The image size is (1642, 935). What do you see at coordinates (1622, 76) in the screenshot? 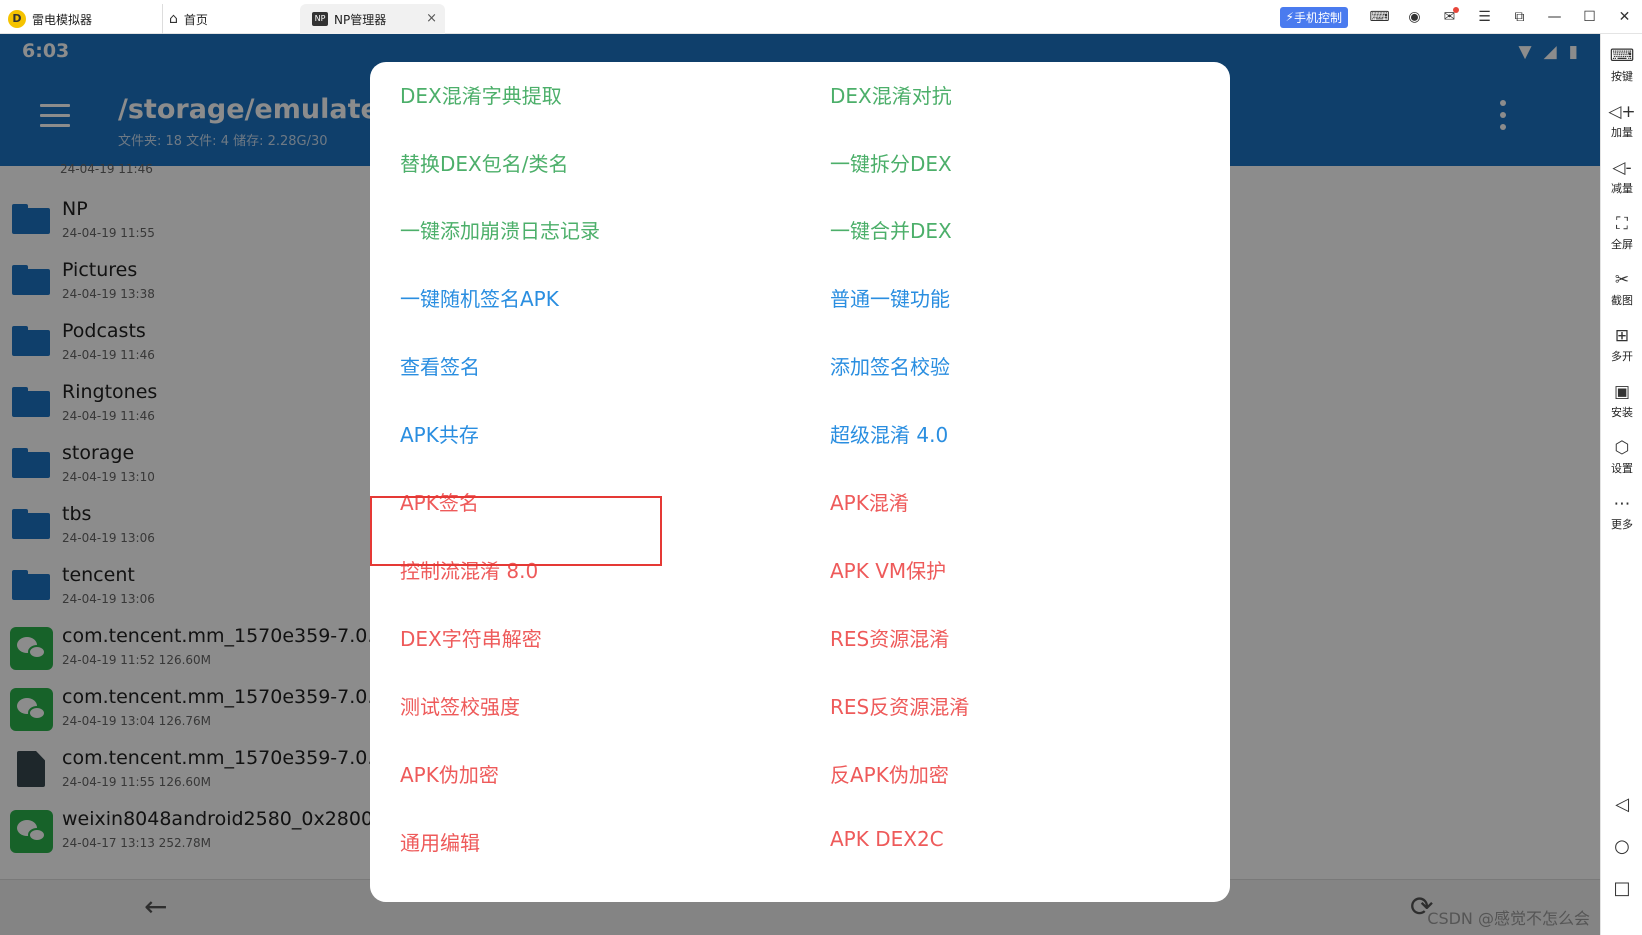
I see `toolbar-label: 按键` at bounding box center [1622, 76].